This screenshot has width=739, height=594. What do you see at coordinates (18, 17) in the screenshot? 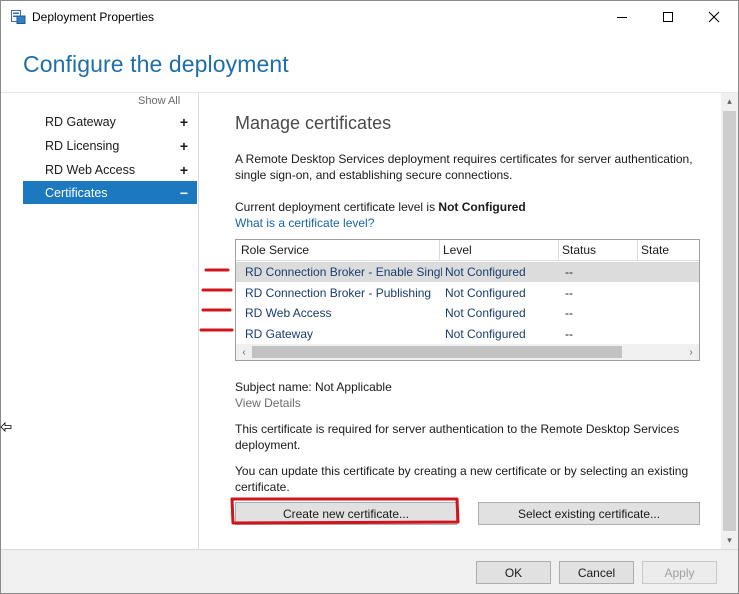
I see `server-manager-icon` at bounding box center [18, 17].